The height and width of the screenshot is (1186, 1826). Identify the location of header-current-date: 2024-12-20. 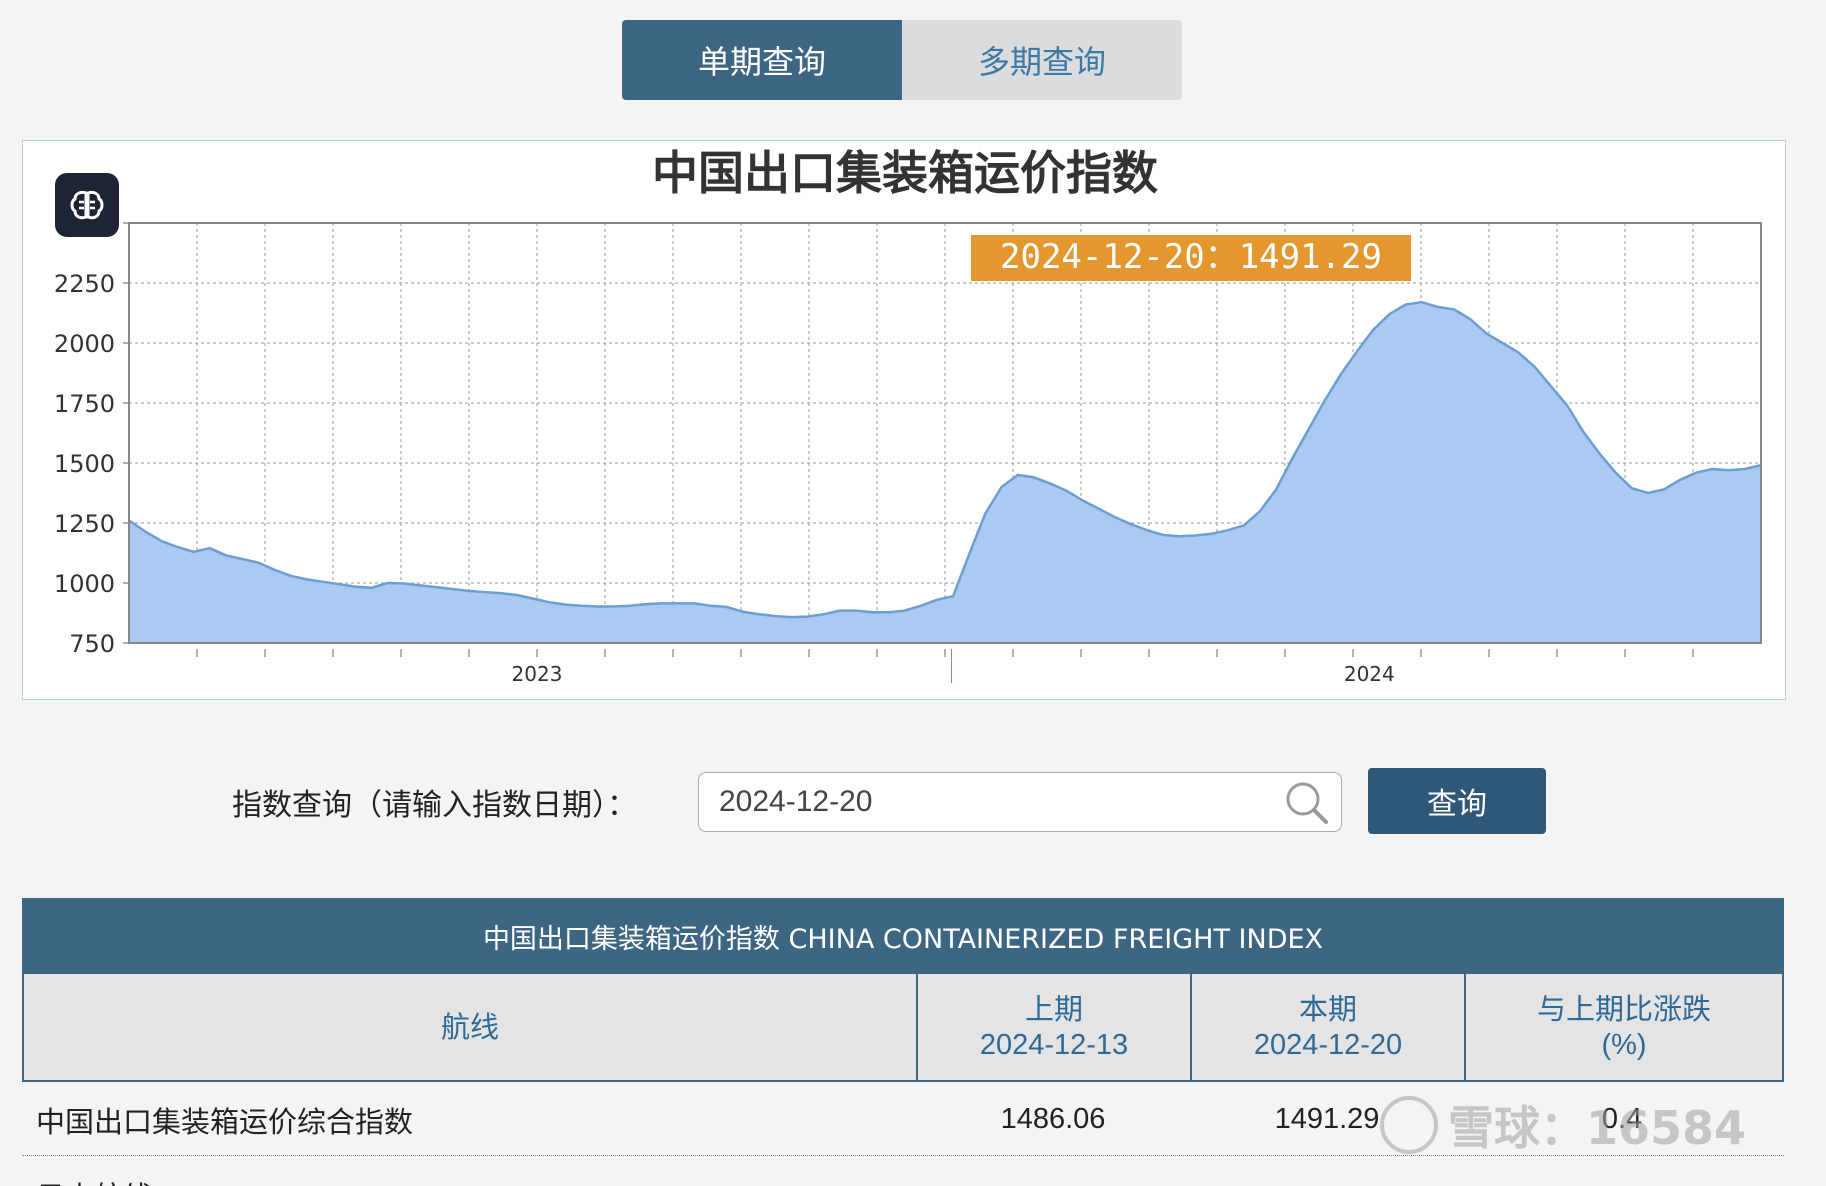
(1328, 1045).